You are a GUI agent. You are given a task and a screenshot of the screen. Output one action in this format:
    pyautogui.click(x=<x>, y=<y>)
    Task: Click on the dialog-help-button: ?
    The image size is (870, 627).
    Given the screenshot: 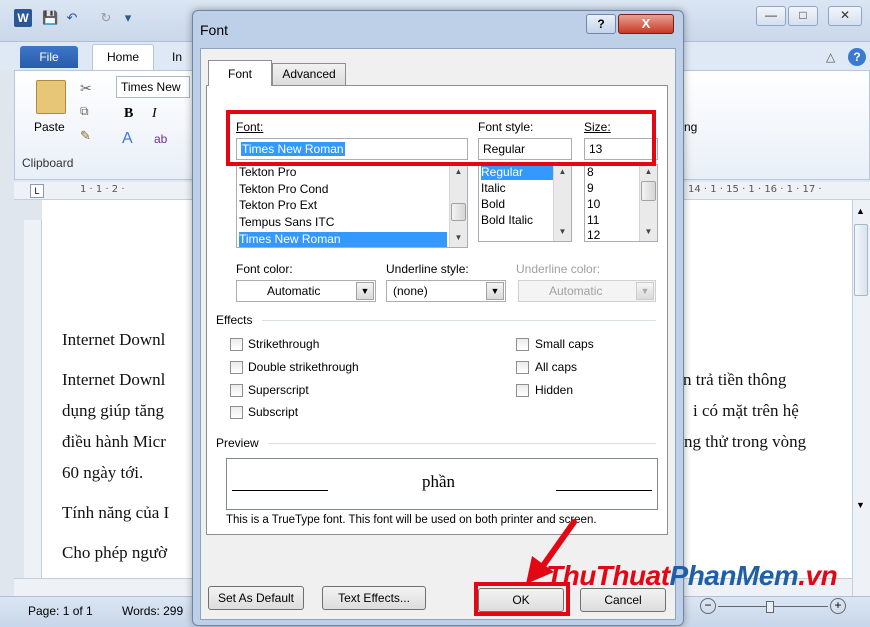 What is the action you would take?
    pyautogui.click(x=601, y=24)
    